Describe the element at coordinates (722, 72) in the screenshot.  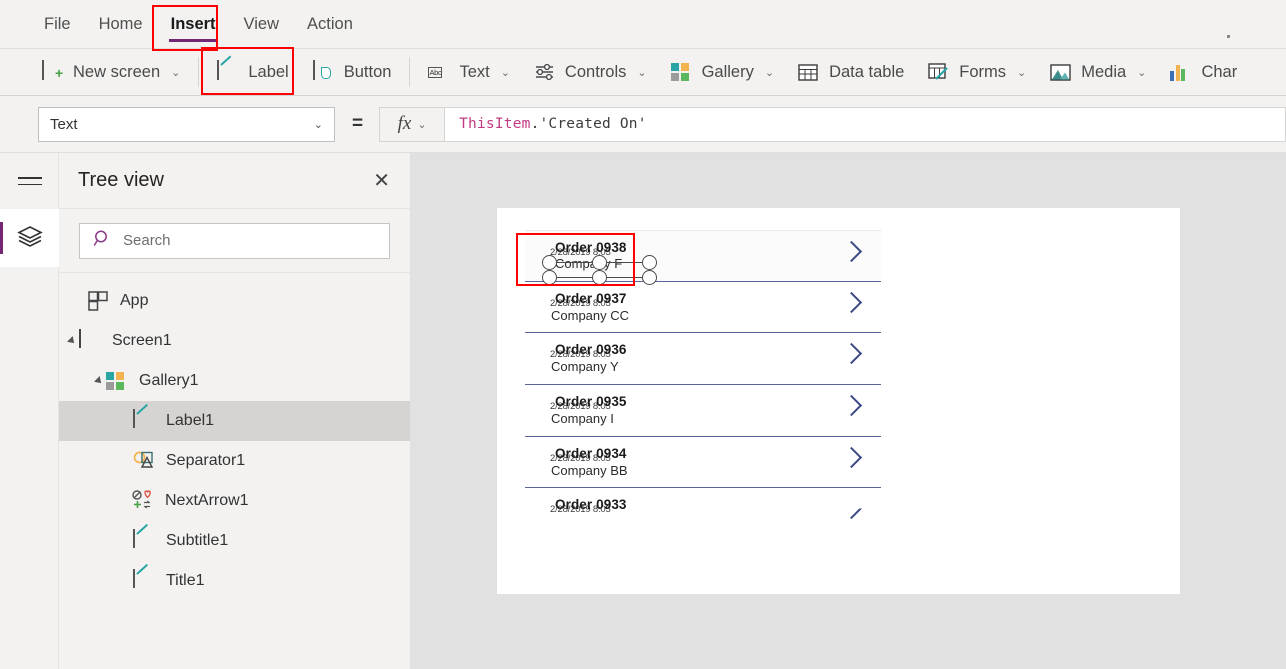
I see `ribbon-gallery-button: Gallery ⌄` at that location.